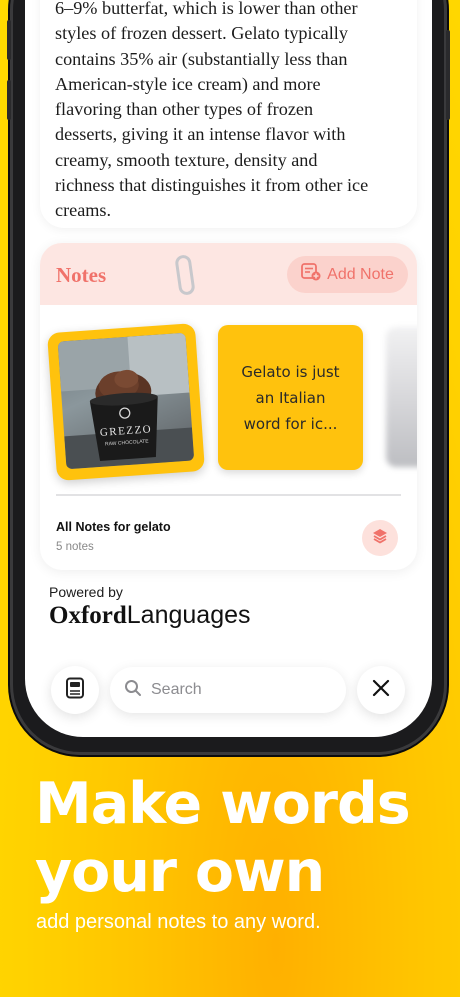 The image size is (460, 997). I want to click on close-icon, so click(381, 690).